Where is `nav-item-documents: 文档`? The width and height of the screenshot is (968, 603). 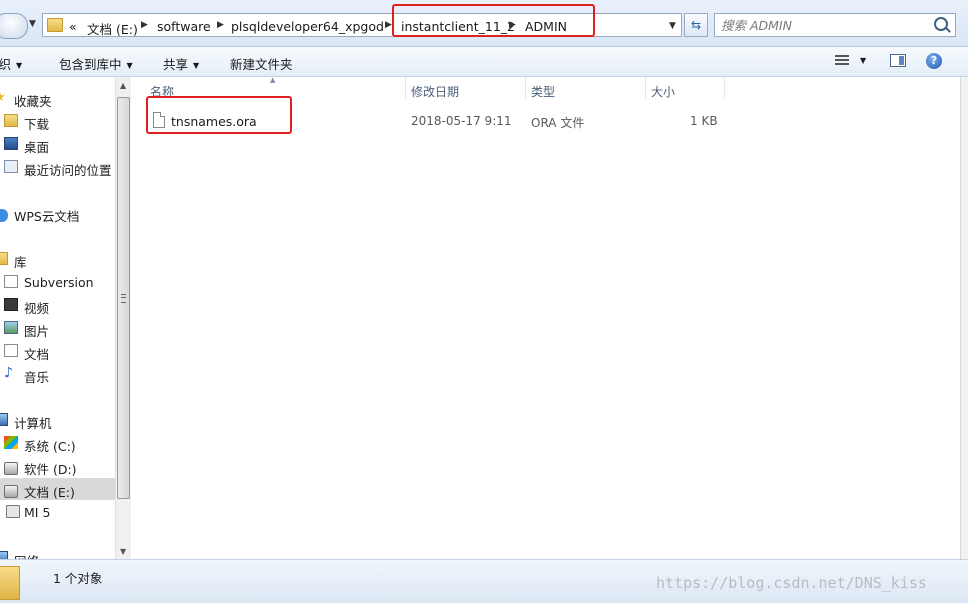
nav-item-documents: 文档 is located at coordinates (58, 351).